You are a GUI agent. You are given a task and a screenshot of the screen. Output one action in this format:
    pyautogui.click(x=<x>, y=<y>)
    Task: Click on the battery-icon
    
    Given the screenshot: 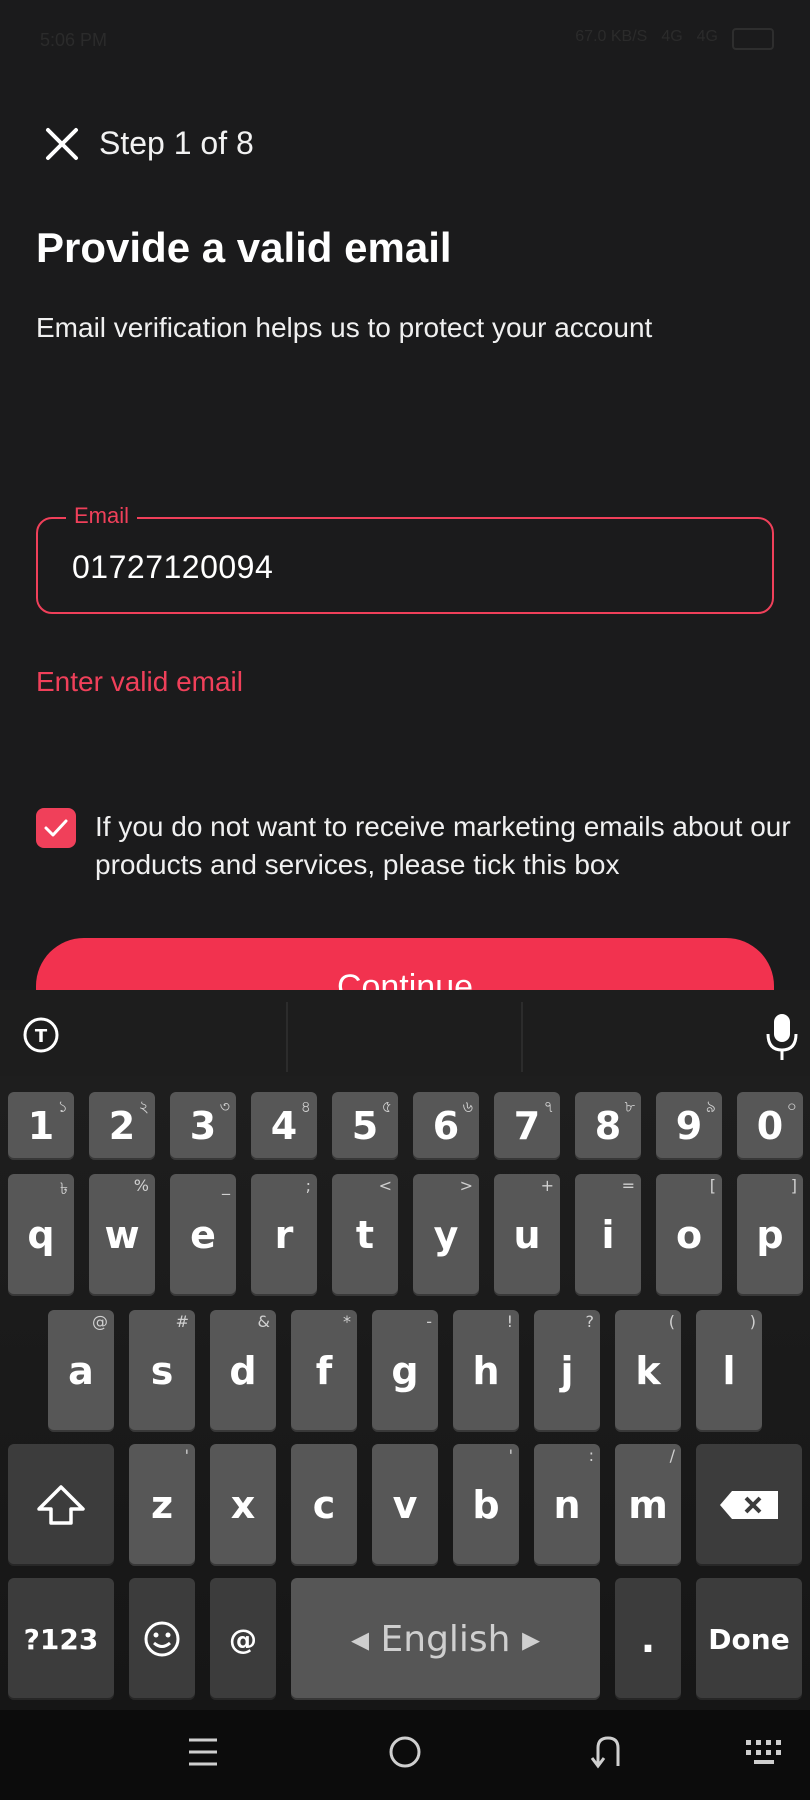 What is the action you would take?
    pyautogui.click(x=753, y=39)
    